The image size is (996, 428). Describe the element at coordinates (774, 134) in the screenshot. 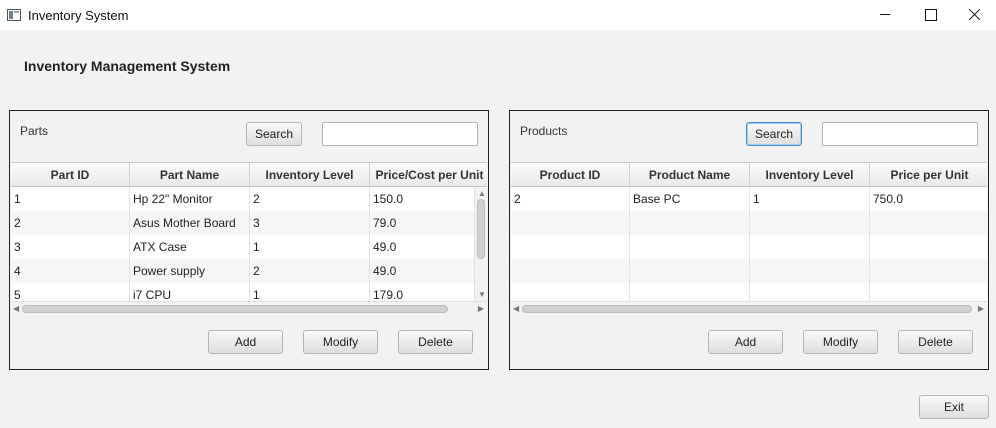

I see `products-search-button: Search` at that location.